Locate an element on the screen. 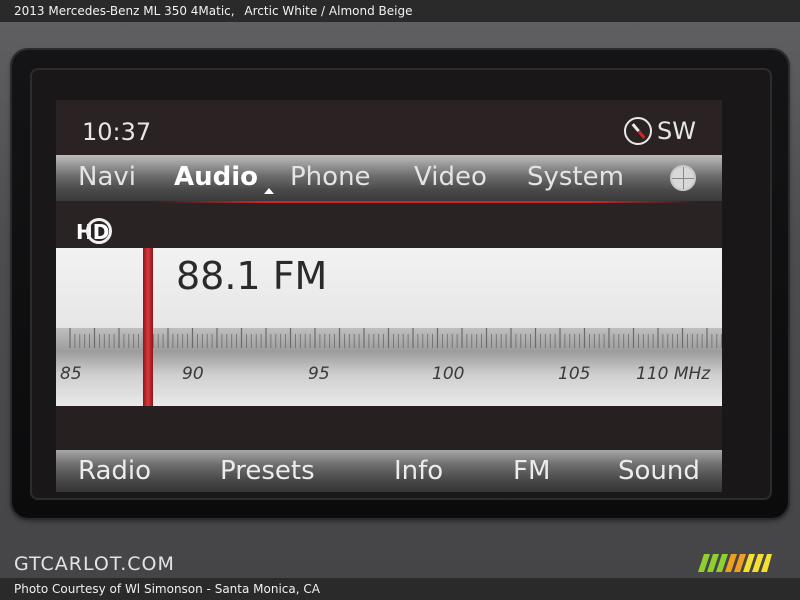 Image resolution: width=800 pixels, height=600 pixels. softkey-radio: Radio is located at coordinates (114, 471).